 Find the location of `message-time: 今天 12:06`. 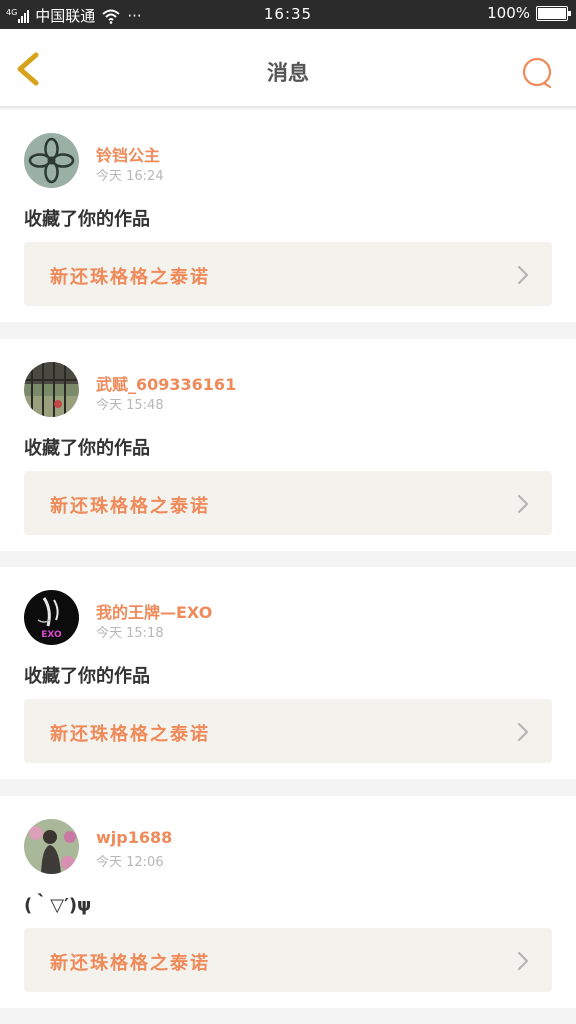

message-time: 今天 12:06 is located at coordinates (130, 862).